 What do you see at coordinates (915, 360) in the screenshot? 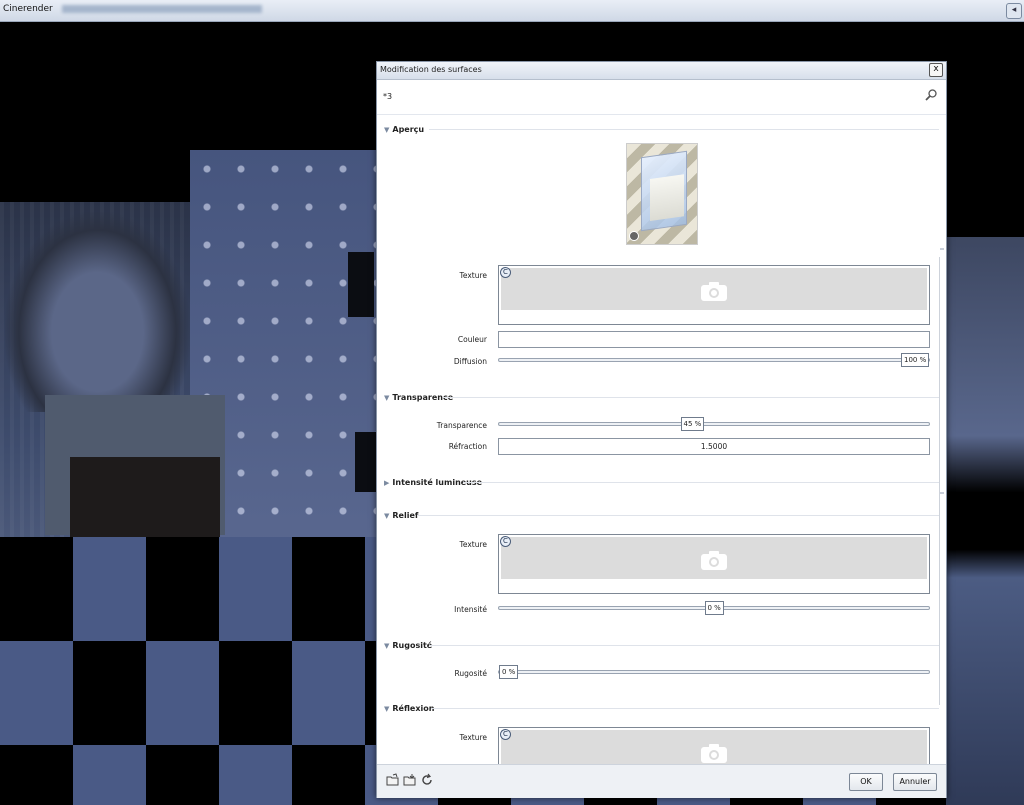
I see `diffusion-slider-thumb: 100 %` at bounding box center [915, 360].